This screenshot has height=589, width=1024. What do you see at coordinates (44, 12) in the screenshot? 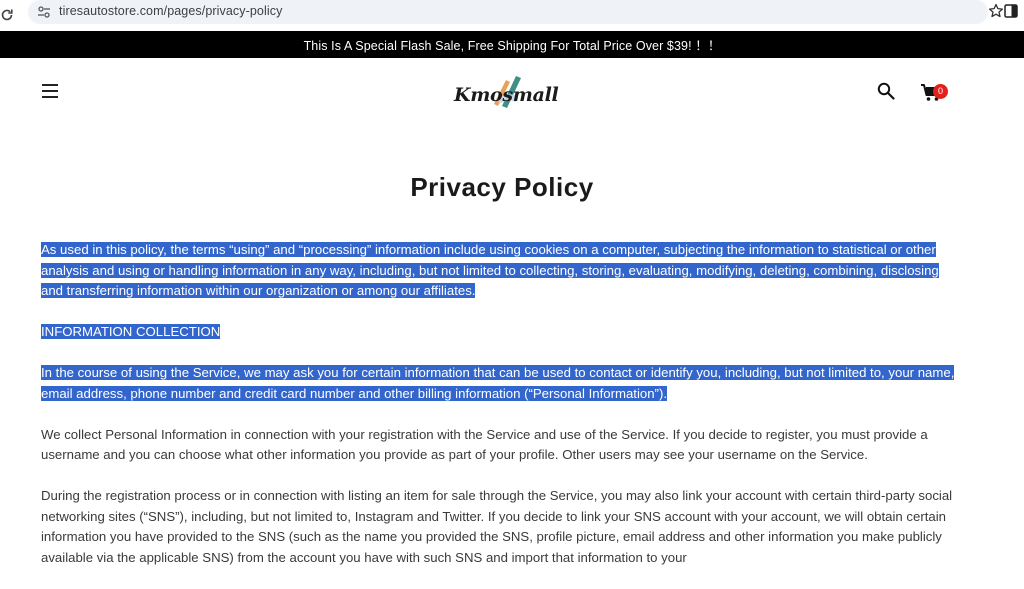
I see `site-info-icon` at bounding box center [44, 12].